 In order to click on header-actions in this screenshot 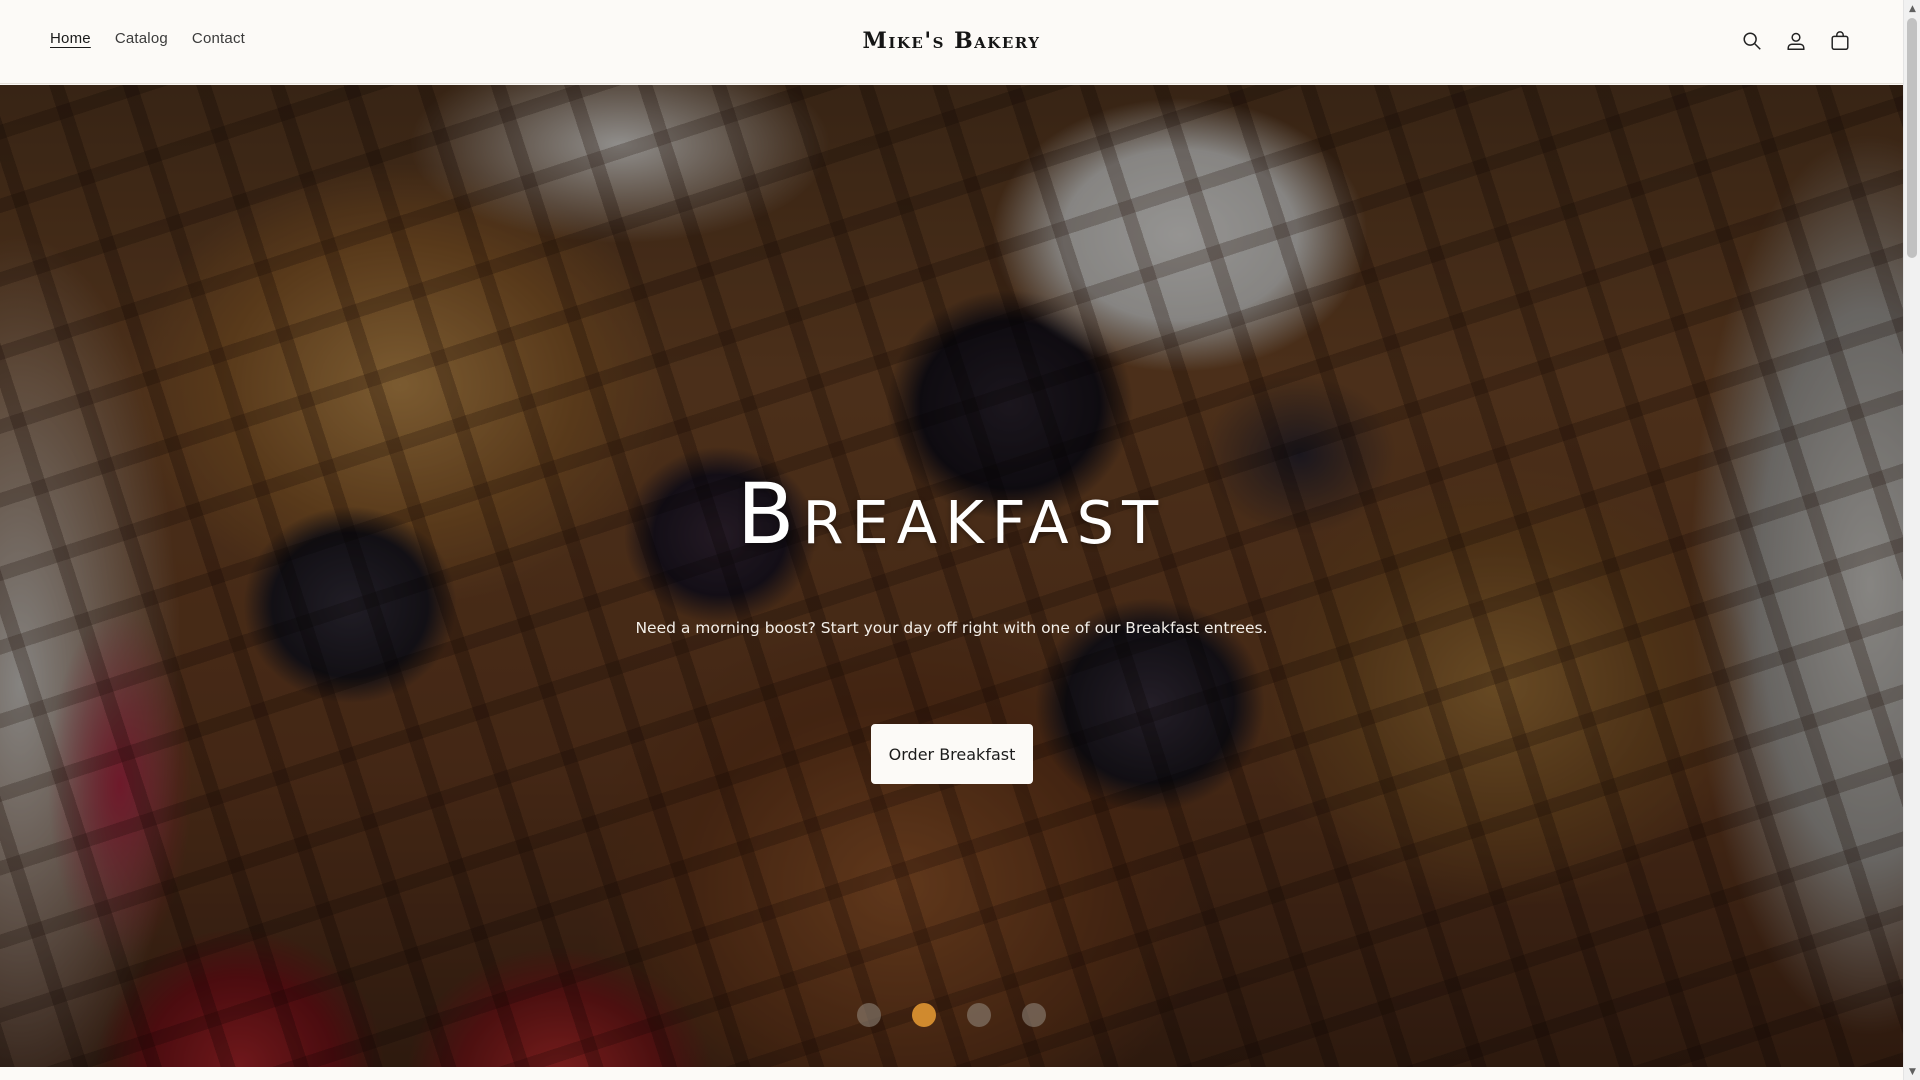, I will do `click(1796, 41)`.